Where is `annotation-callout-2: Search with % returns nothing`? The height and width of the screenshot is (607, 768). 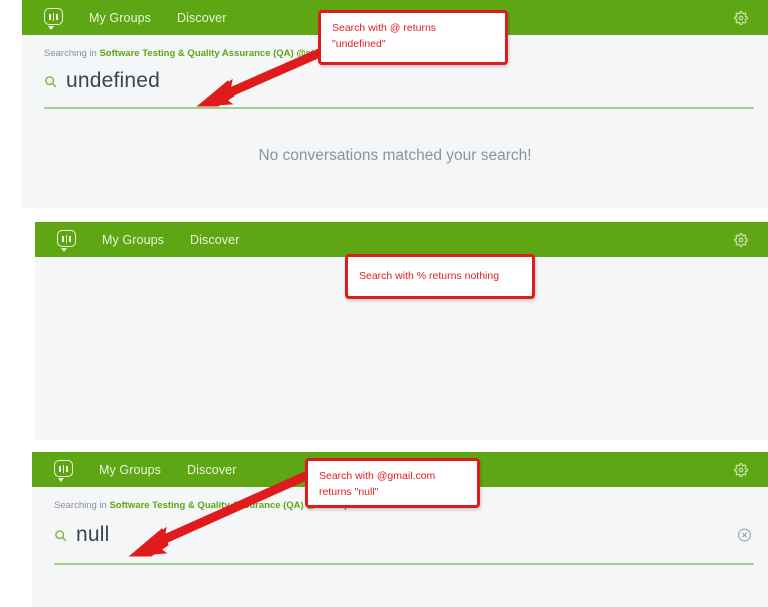
annotation-callout-2: Search with % returns nothing is located at coordinates (440, 276).